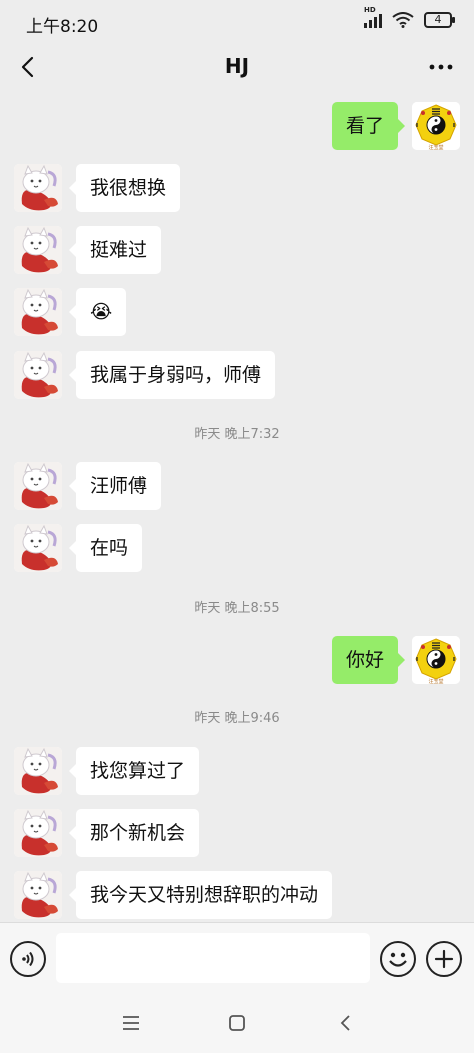 The image size is (474, 1053). I want to click on received-message-bubble: 那个新机会, so click(134, 833).